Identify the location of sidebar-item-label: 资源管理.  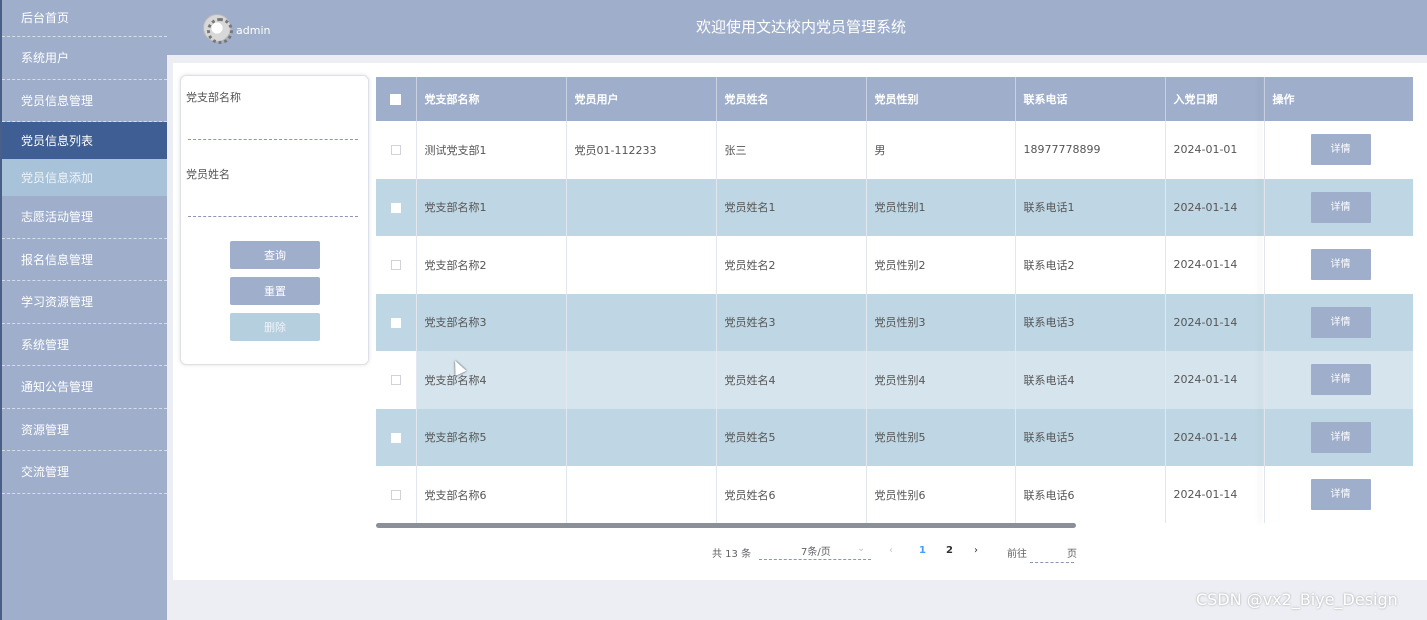
(45, 429).